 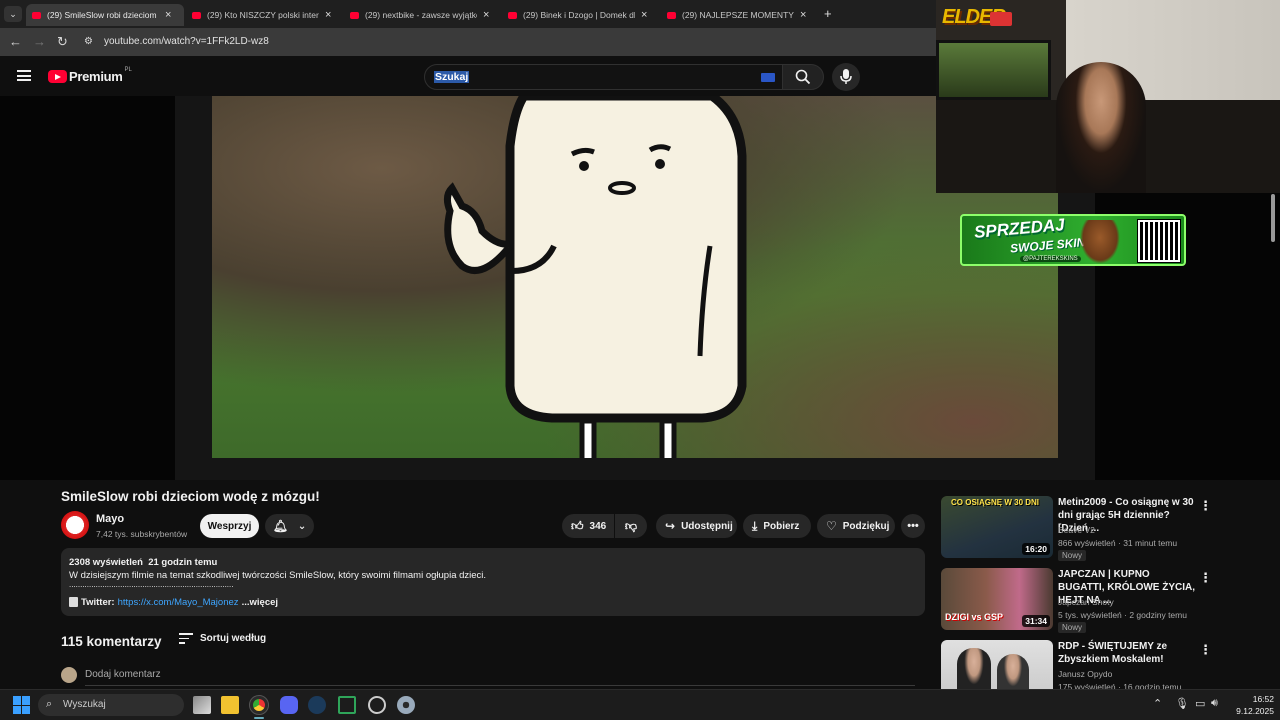 What do you see at coordinates (22, 705) in the screenshot?
I see `windows-start-icon` at bounding box center [22, 705].